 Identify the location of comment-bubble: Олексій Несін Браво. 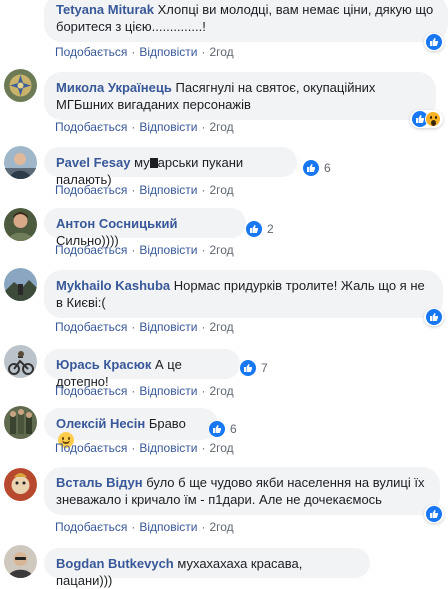
(131, 428).